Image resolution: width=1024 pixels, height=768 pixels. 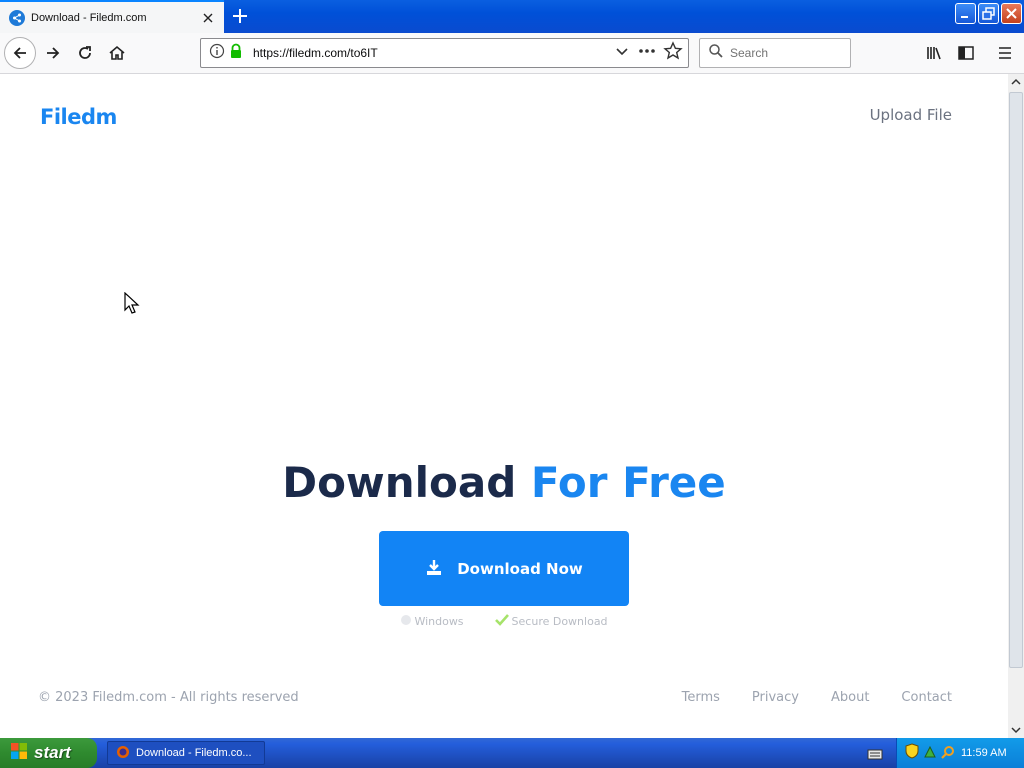 I want to click on page-scrollbar, so click(x=1016, y=406).